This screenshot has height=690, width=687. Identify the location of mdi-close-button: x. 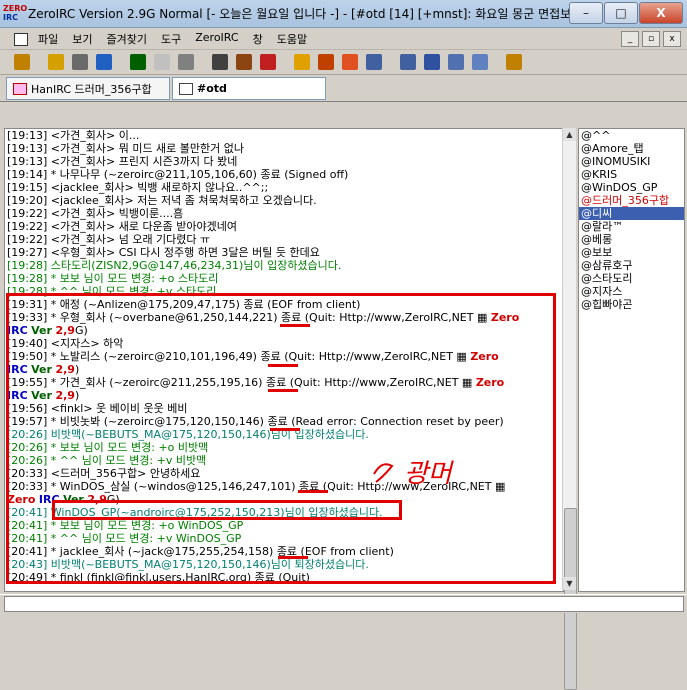
(672, 39).